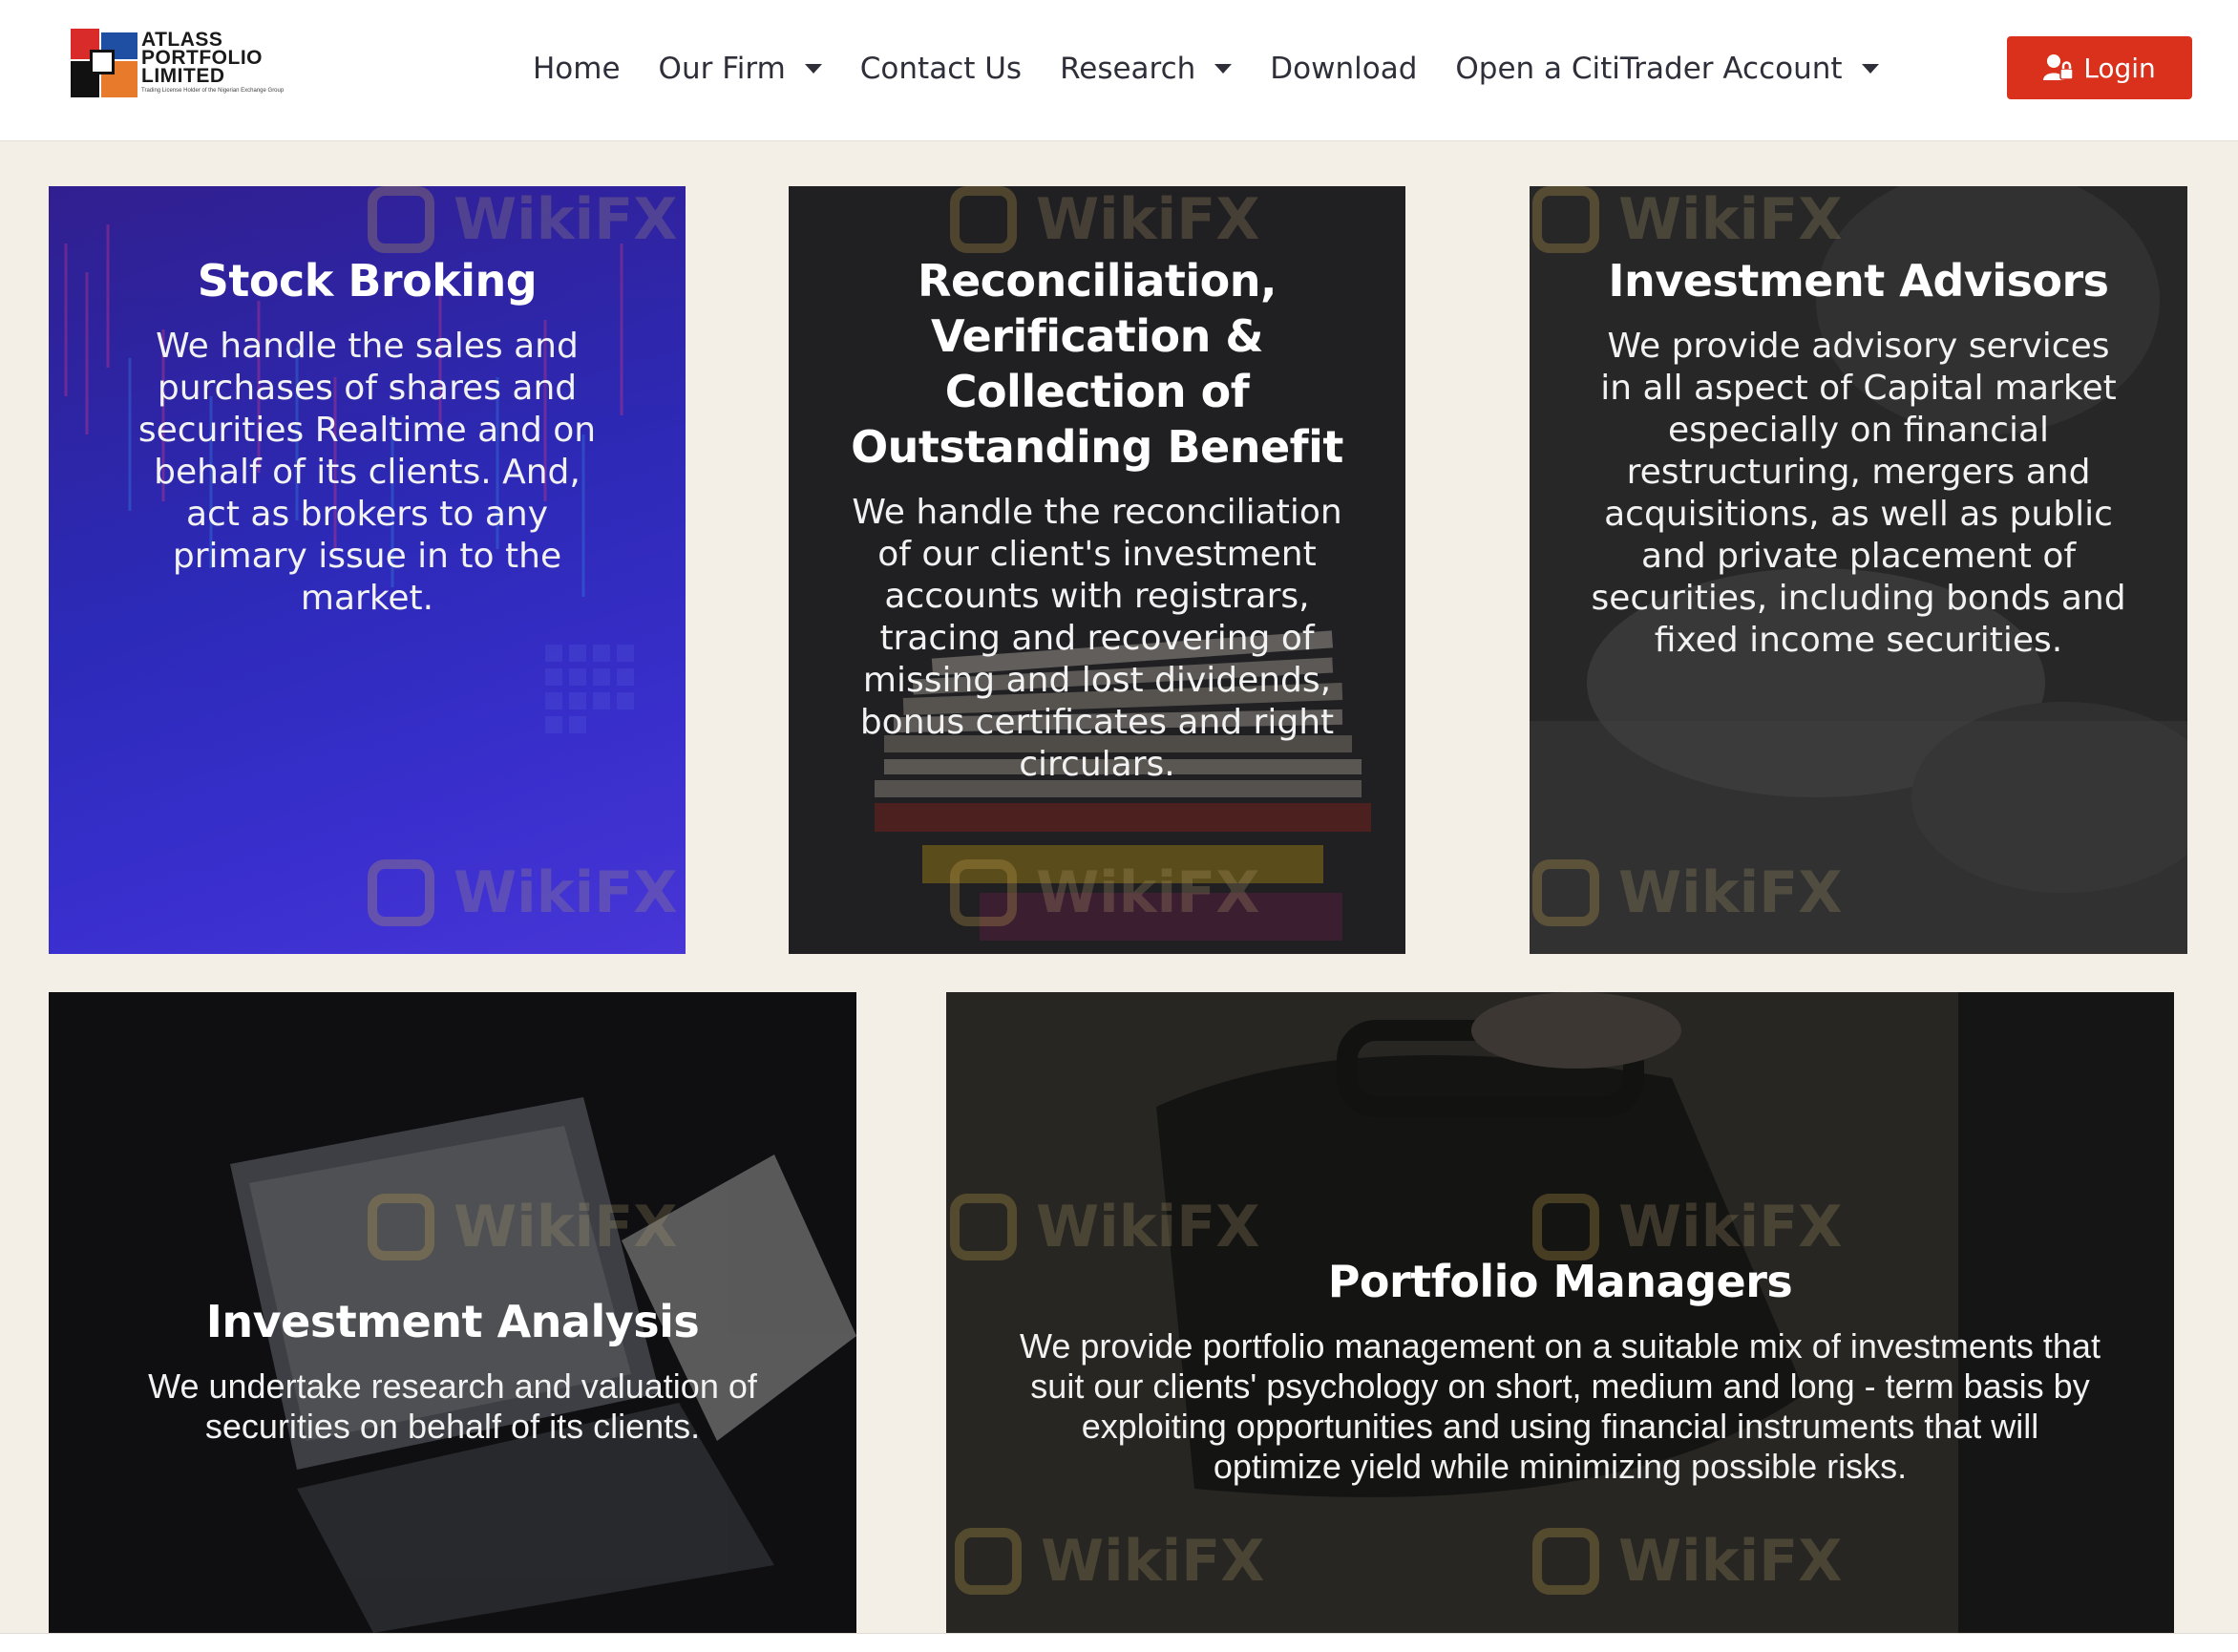 The width and height of the screenshot is (2238, 1652). I want to click on card-title: Investment Advisors, so click(1859, 281).